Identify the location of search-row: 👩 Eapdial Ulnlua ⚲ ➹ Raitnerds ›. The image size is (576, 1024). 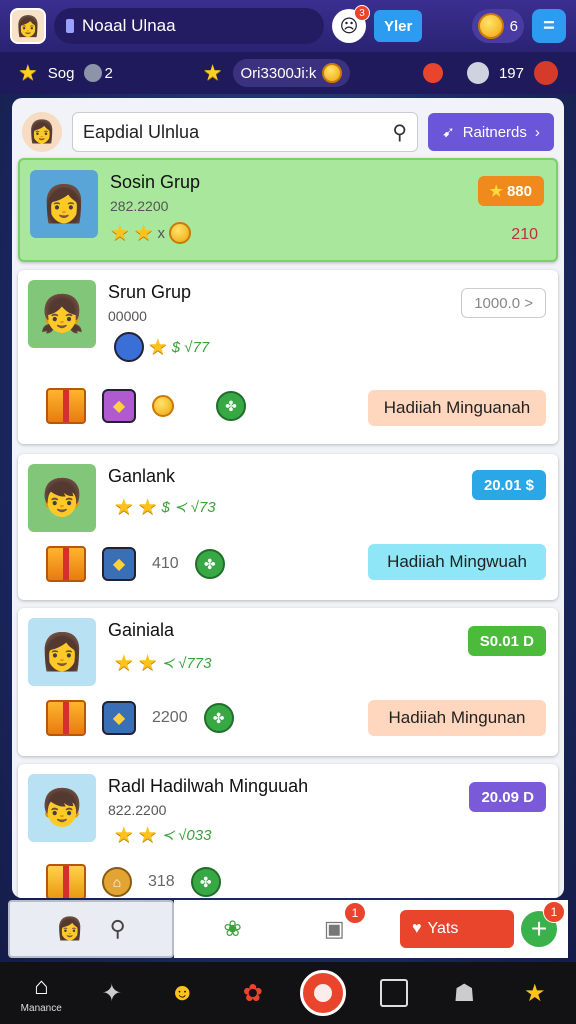
(288, 127).